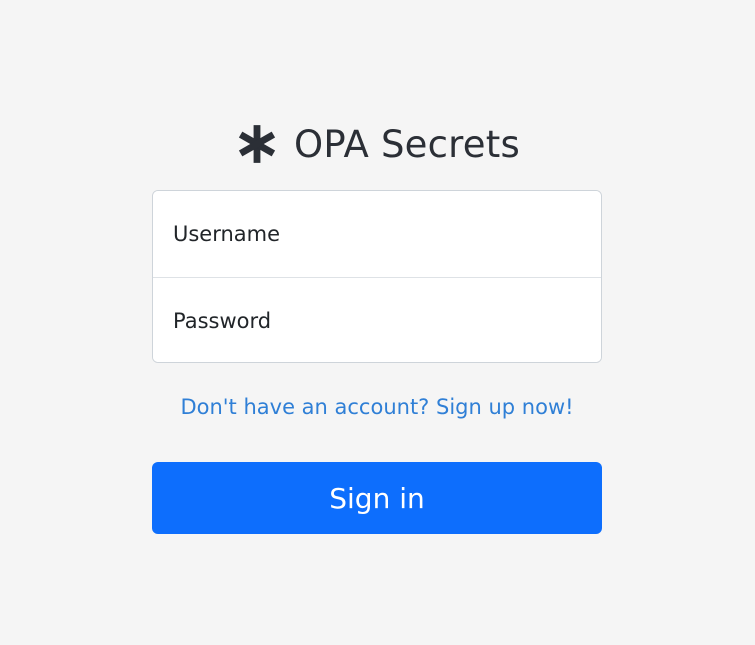 The width and height of the screenshot is (755, 645). What do you see at coordinates (377, 498) in the screenshot?
I see `sign-in-button: Sign in` at bounding box center [377, 498].